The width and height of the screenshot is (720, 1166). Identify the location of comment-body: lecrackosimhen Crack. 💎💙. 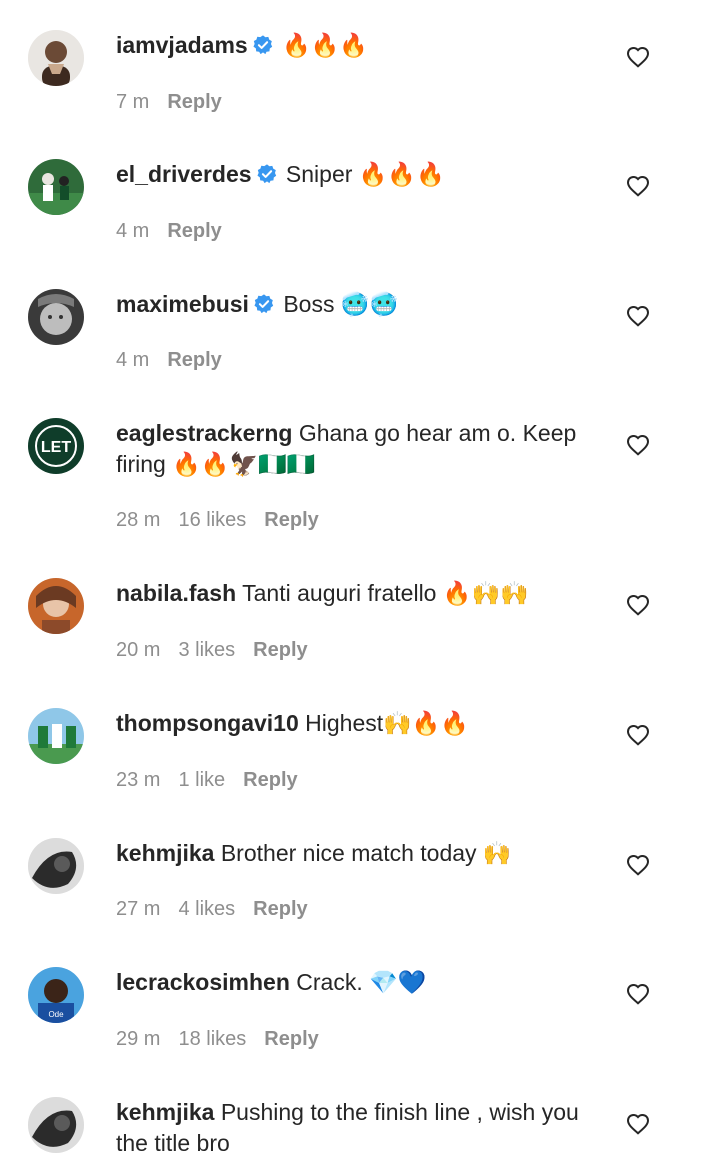
(356, 982).